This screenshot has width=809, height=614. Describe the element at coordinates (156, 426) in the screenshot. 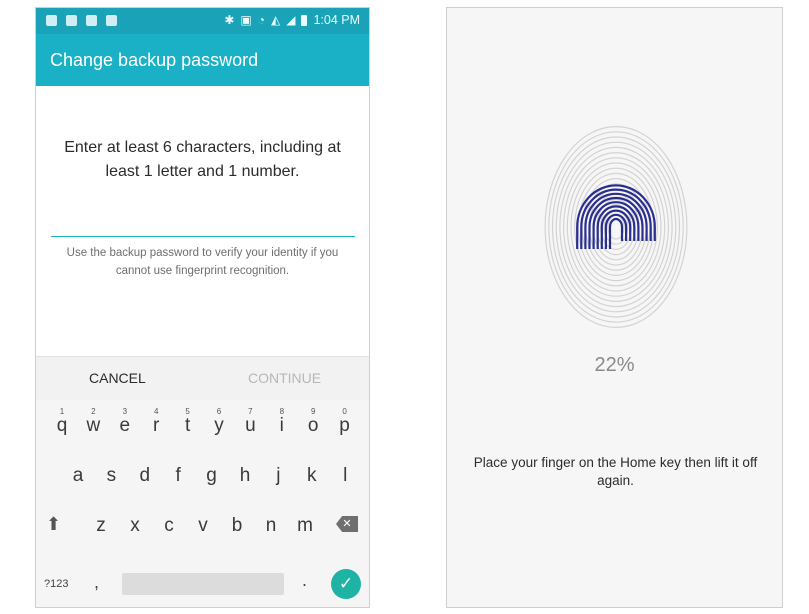

I see `key-r: r4` at that location.